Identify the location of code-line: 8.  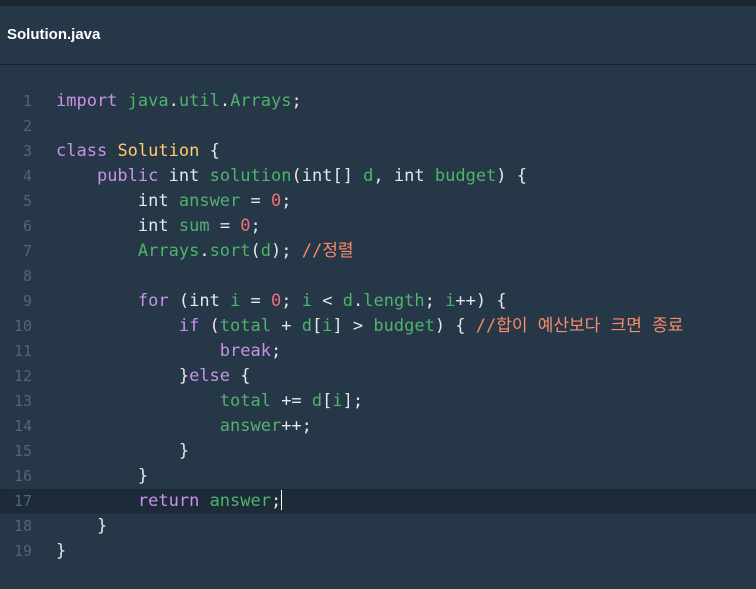
(378, 276).